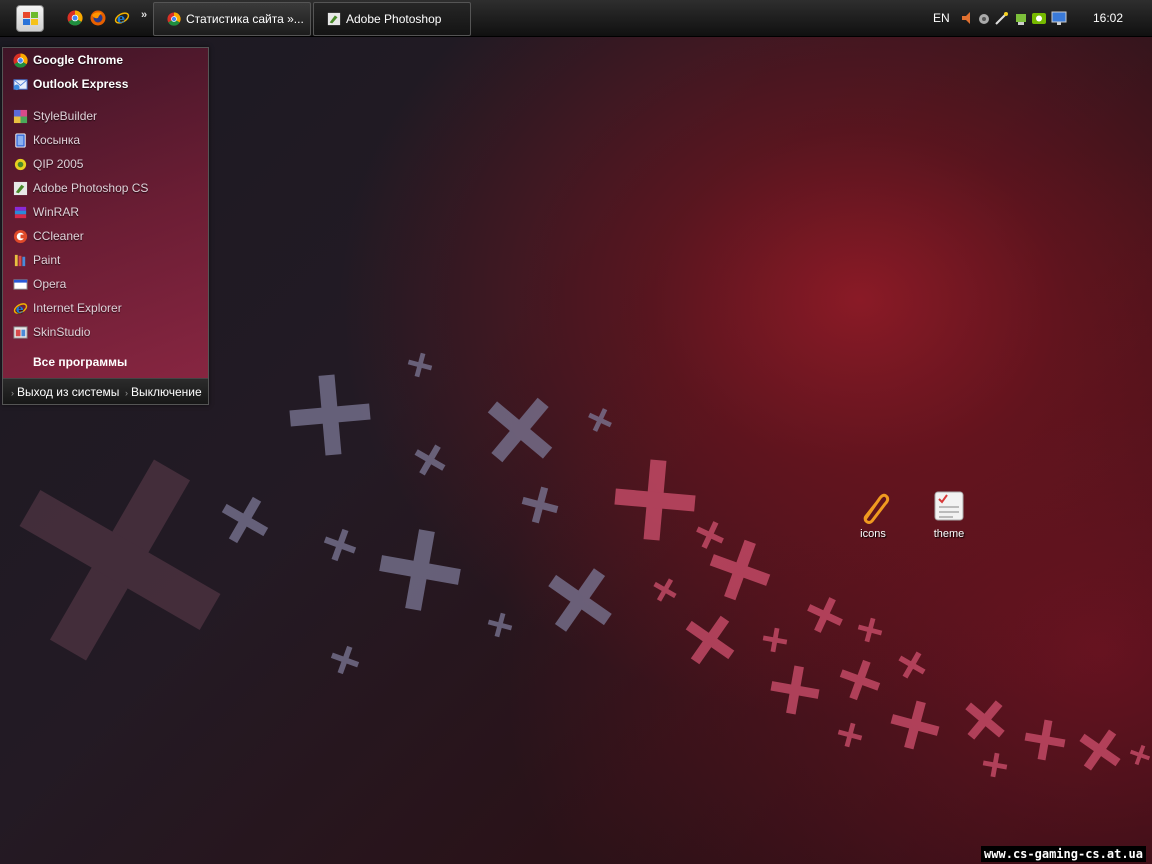  I want to click on start-button, so click(30, 18).